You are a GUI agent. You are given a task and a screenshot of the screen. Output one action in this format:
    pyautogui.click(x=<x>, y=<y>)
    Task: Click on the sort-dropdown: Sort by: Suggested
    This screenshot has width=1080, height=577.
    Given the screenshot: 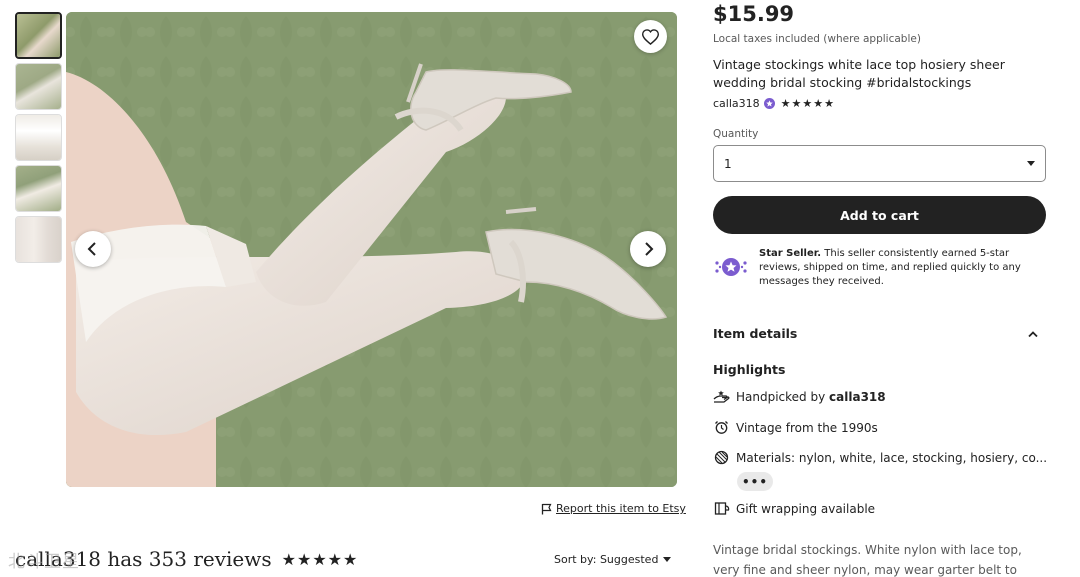 What is the action you would take?
    pyautogui.click(x=613, y=559)
    